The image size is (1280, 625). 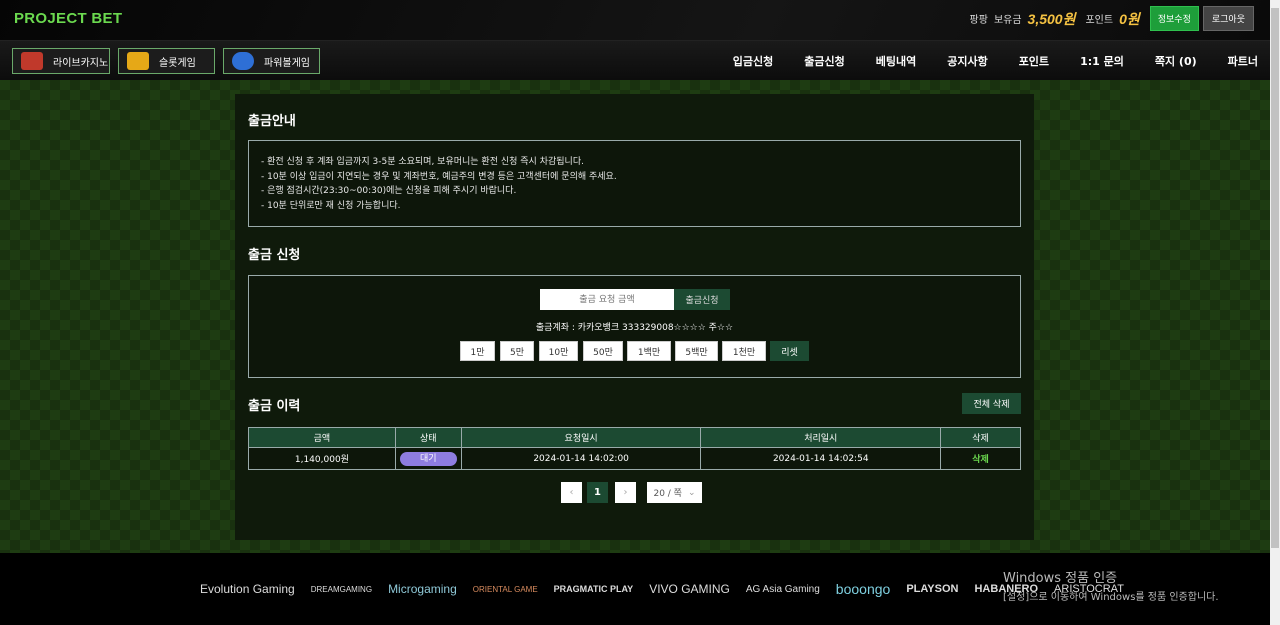 I want to click on quick-amount-button: 50만, so click(x=603, y=351).